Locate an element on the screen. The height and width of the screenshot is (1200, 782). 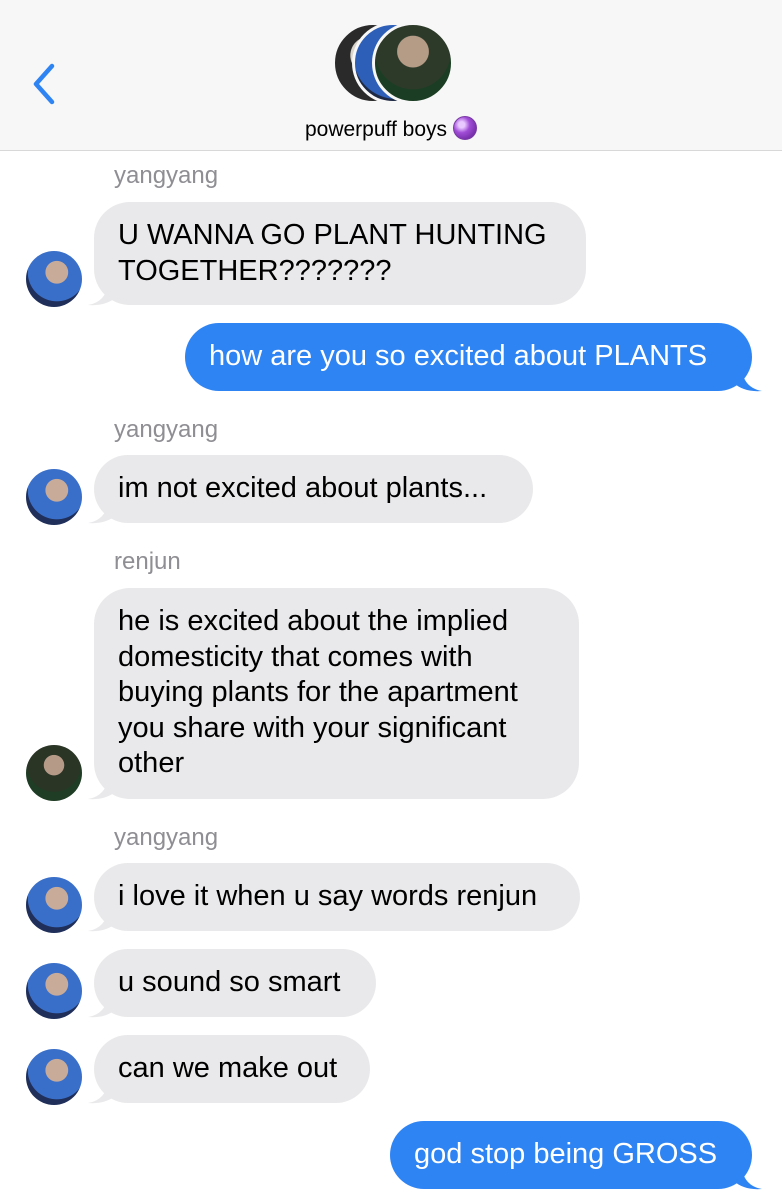
message-bubble: god stop being GROSS is located at coordinates (571, 1155).